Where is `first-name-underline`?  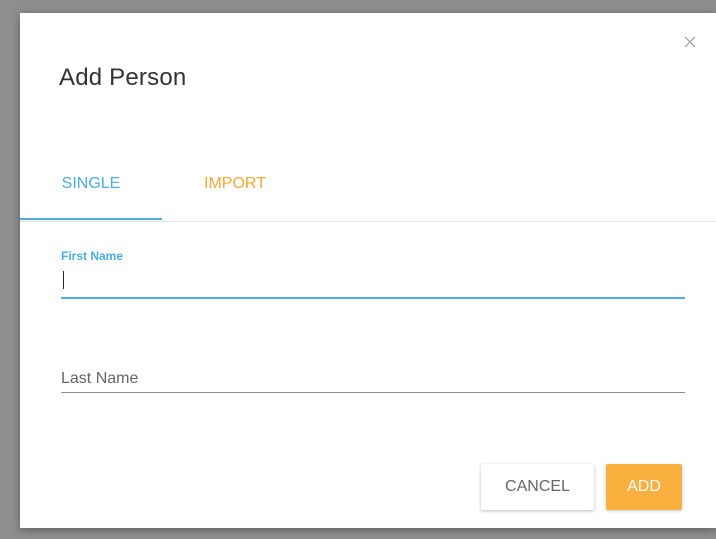
first-name-underline is located at coordinates (373, 298).